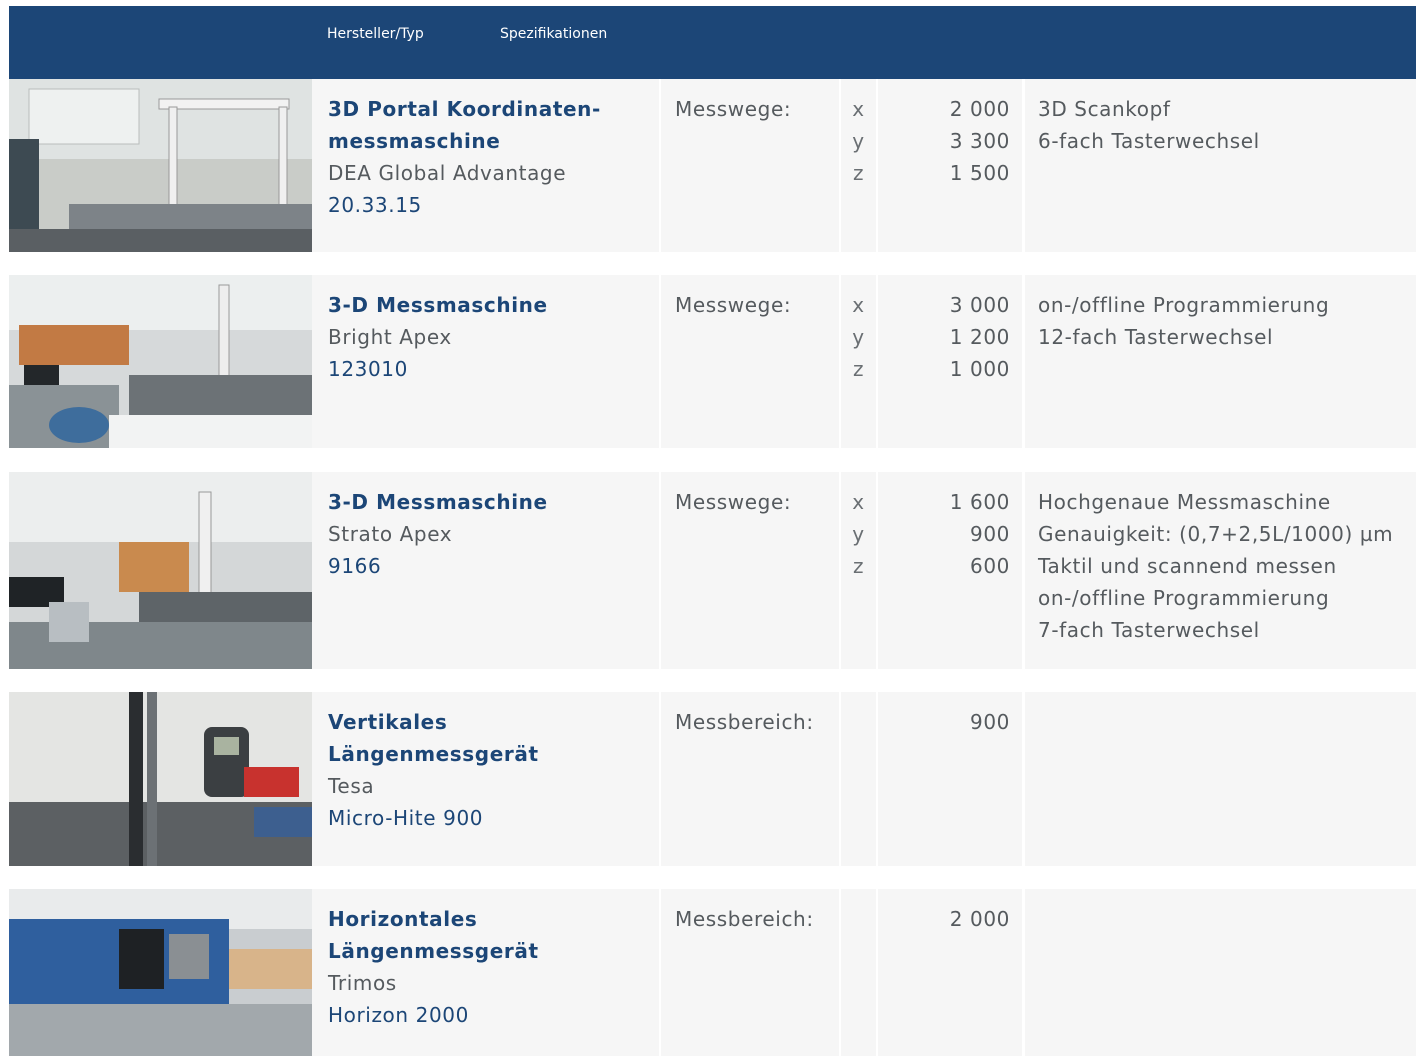  What do you see at coordinates (990, 566) in the screenshot?
I see `spec-value: 600` at bounding box center [990, 566].